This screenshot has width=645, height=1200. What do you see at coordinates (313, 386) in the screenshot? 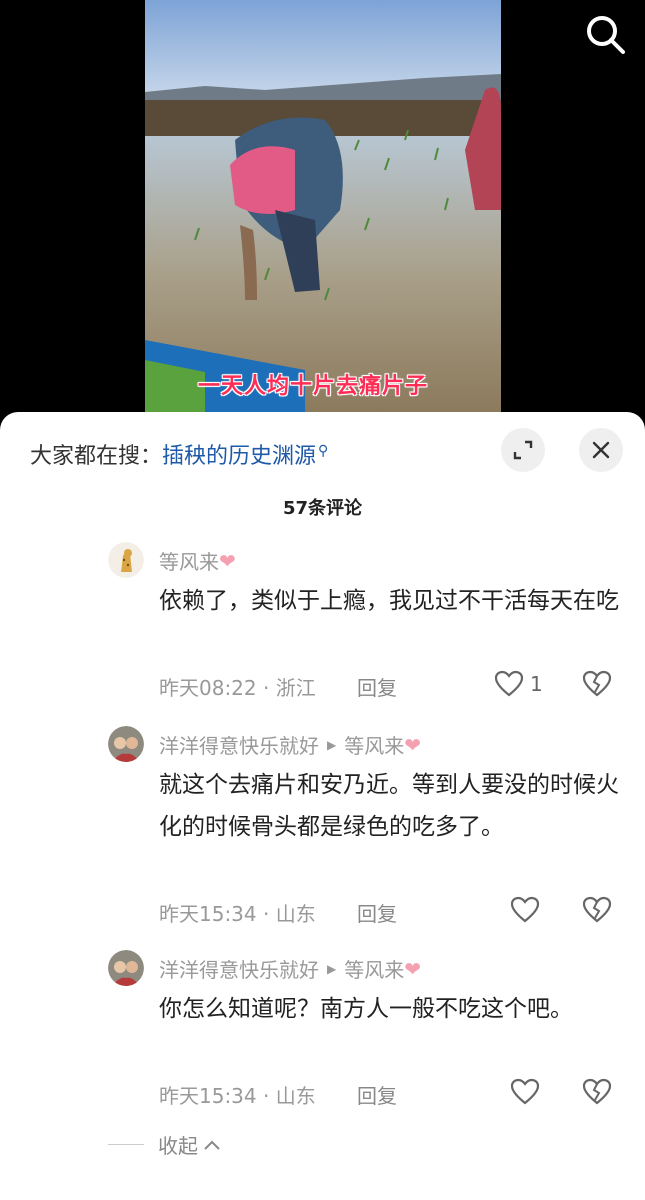
I see `video-caption: 一天人均十片去痛片子` at bounding box center [313, 386].